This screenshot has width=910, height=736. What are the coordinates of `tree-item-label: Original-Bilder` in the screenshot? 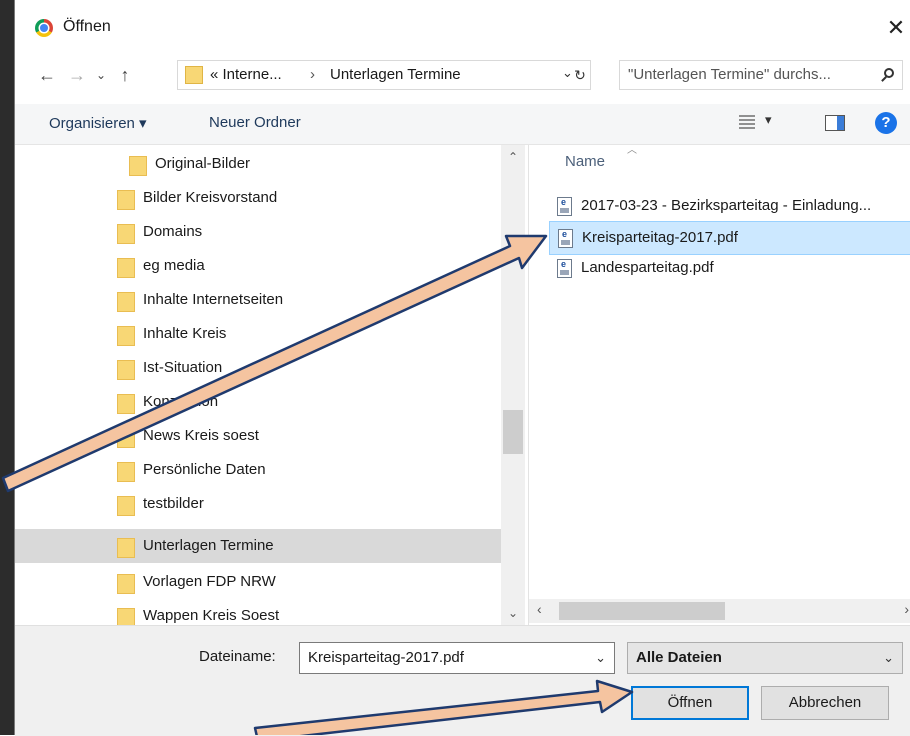 It's located at (203, 163).